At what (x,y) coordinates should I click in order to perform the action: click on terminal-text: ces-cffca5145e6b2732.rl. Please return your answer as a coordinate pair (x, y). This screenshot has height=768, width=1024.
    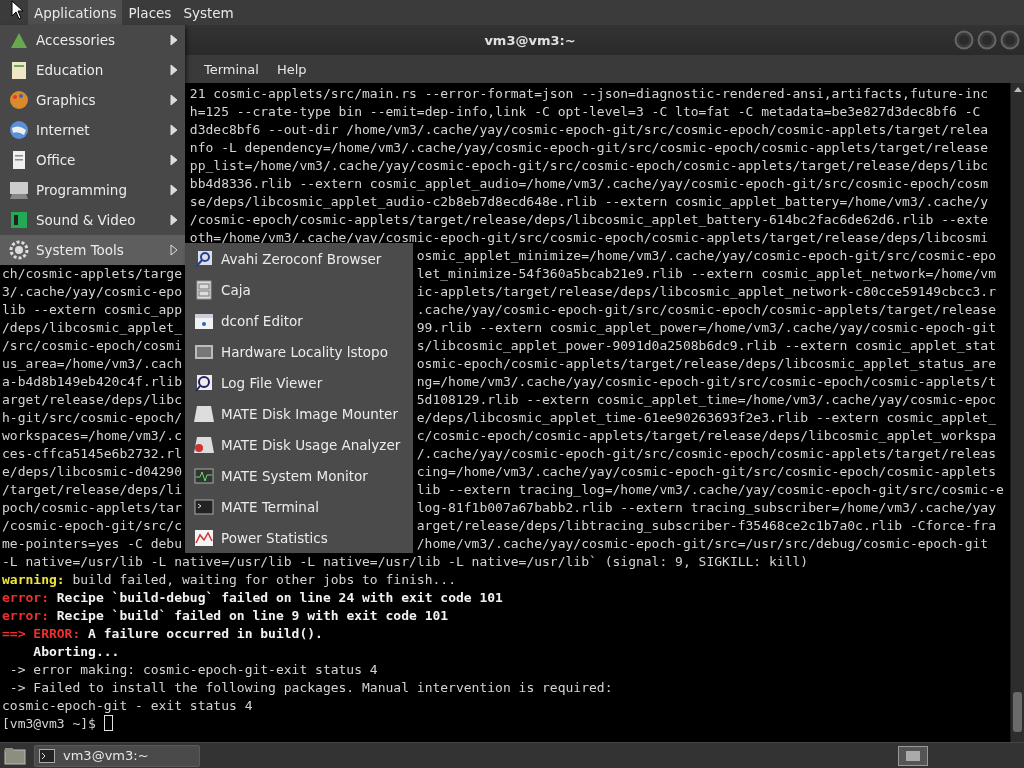
    Looking at the image, I should click on (92, 453).